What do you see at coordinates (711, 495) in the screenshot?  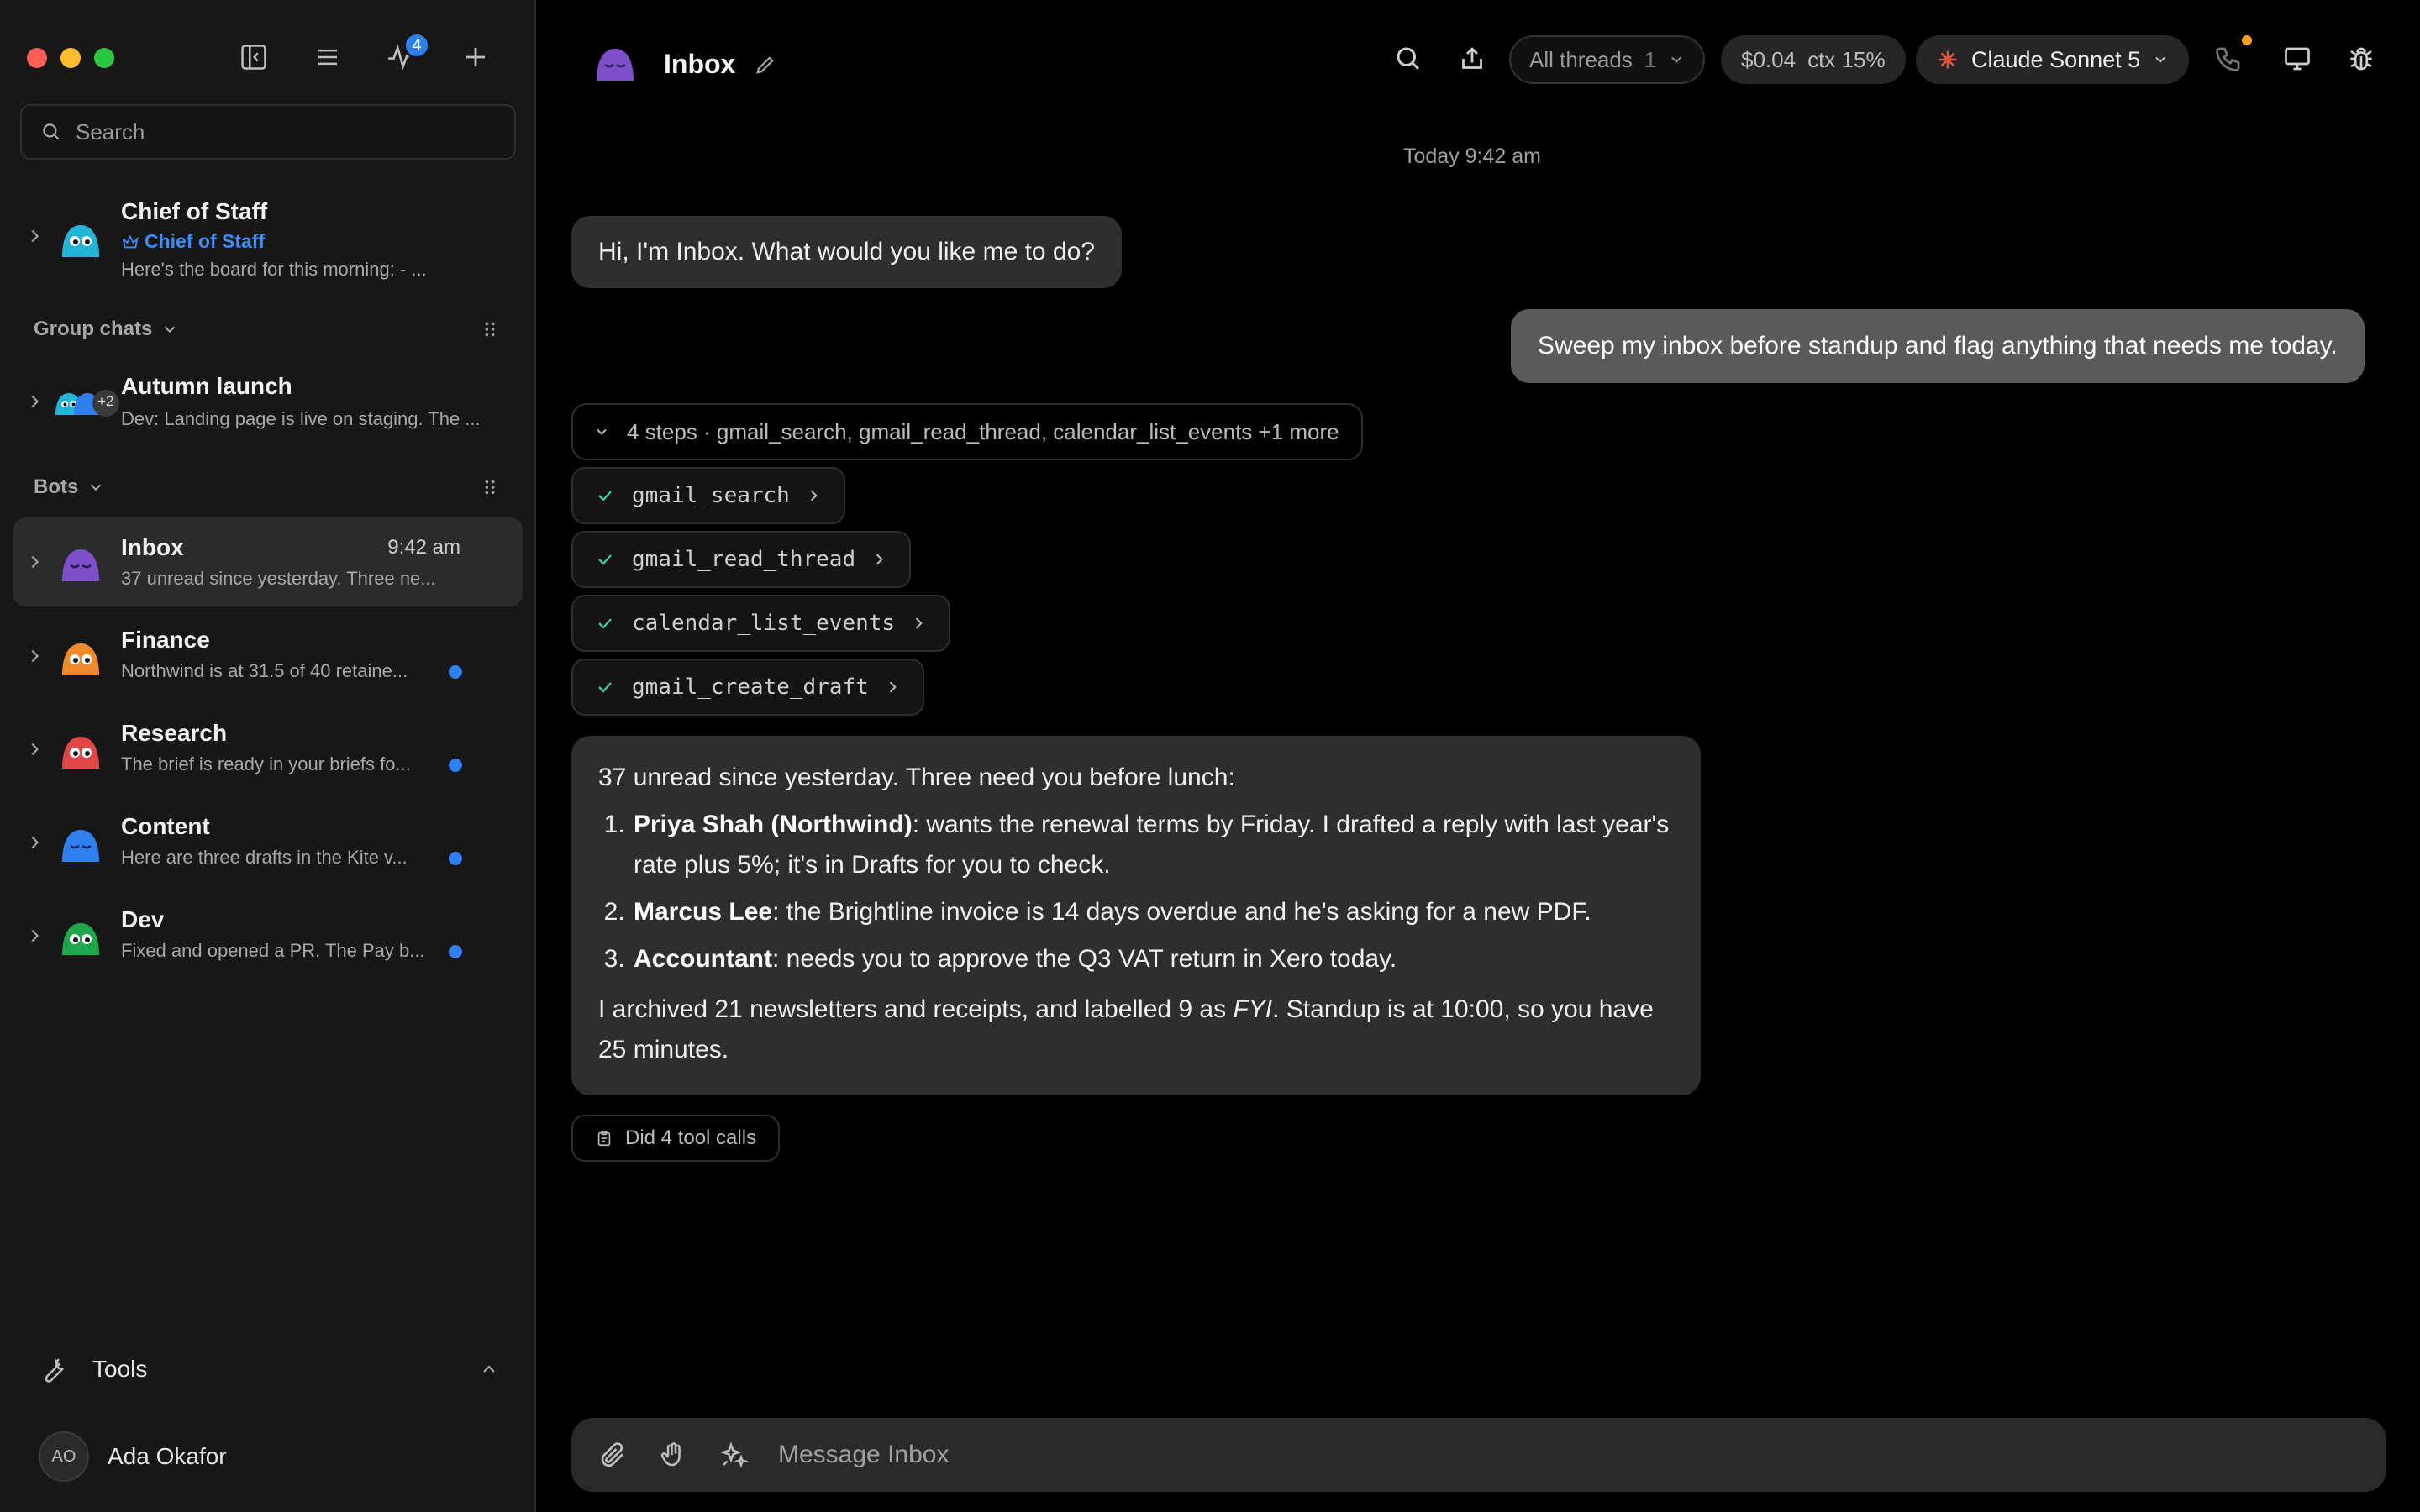 I see `tool-name: gmail_search` at bounding box center [711, 495].